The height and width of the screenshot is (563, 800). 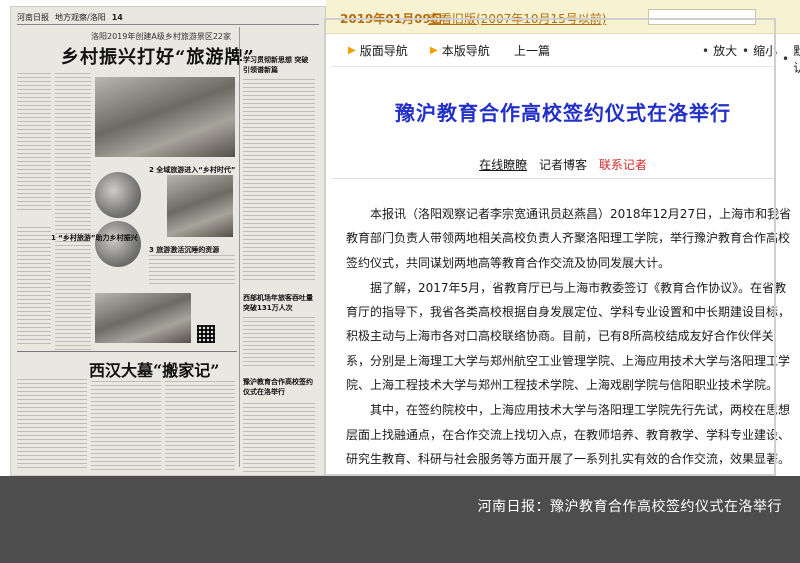 What do you see at coordinates (791, 59) in the screenshot?
I see `default-size-button: • 默认` at bounding box center [791, 59].